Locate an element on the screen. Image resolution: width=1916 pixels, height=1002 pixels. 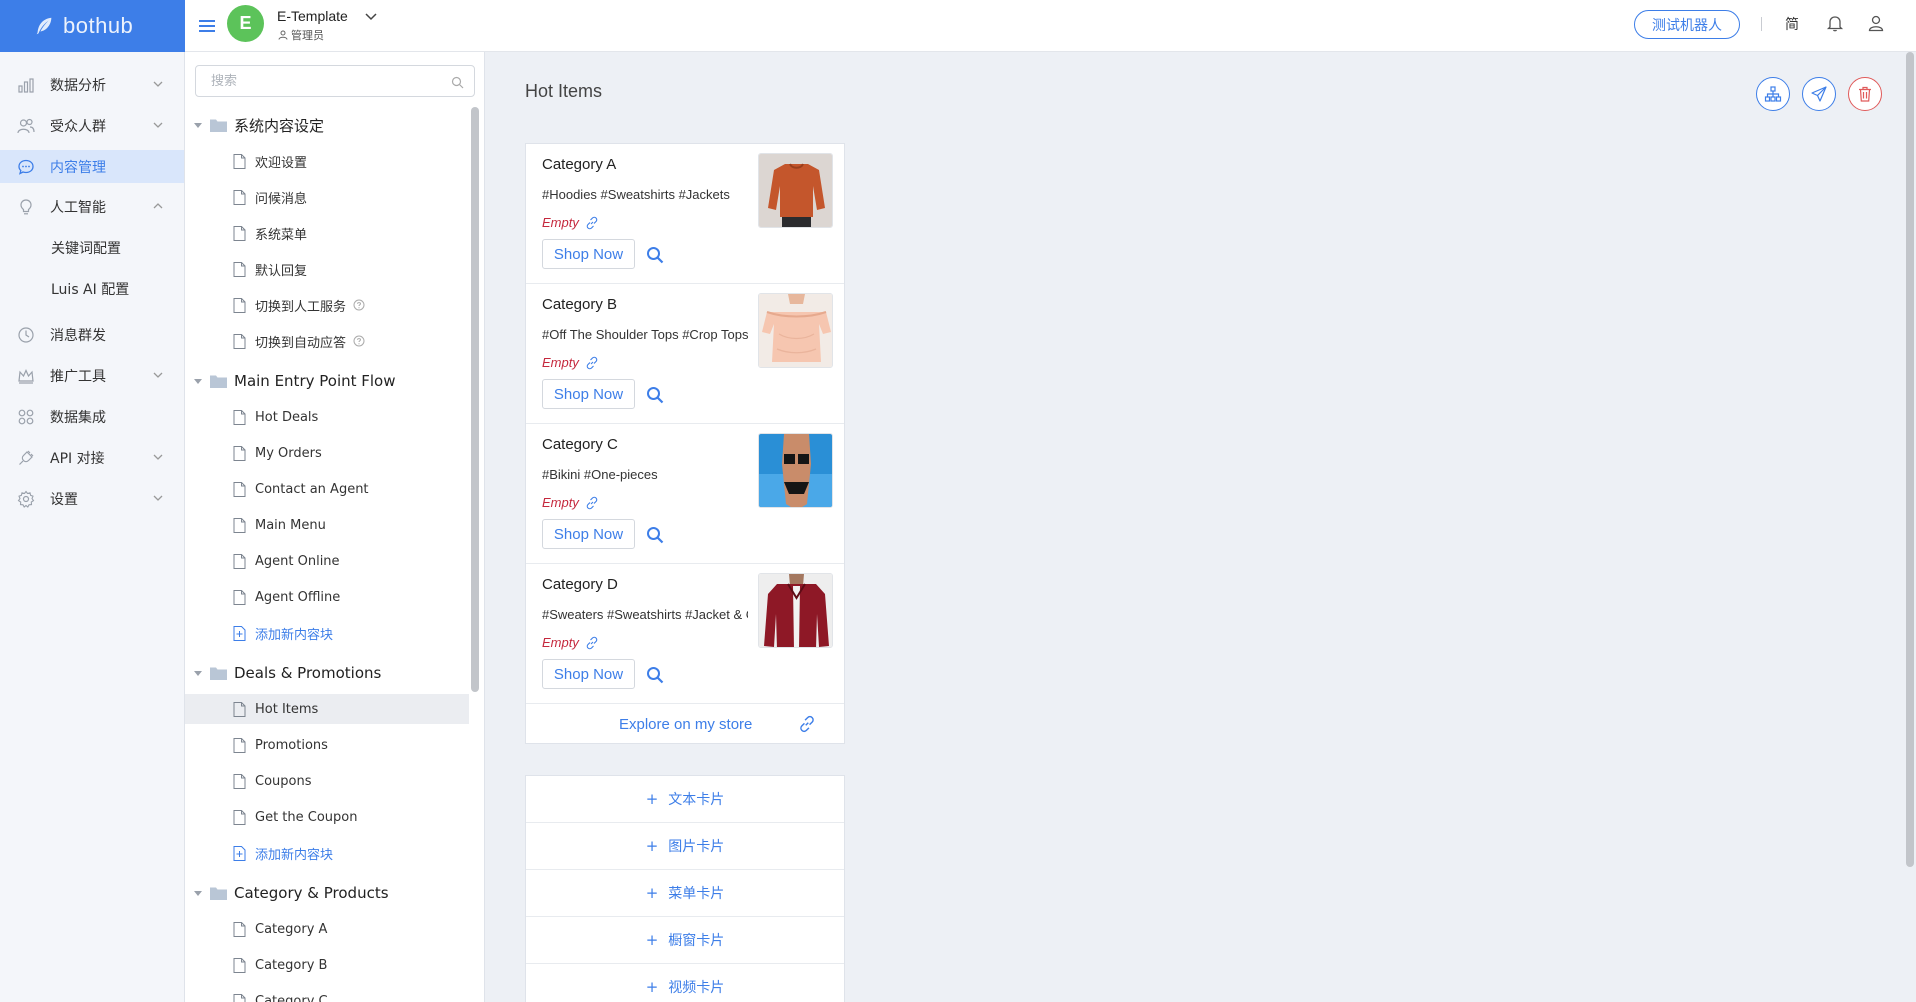
tree-folder: Main Entry Point Flow is located at coordinates (327, 381).